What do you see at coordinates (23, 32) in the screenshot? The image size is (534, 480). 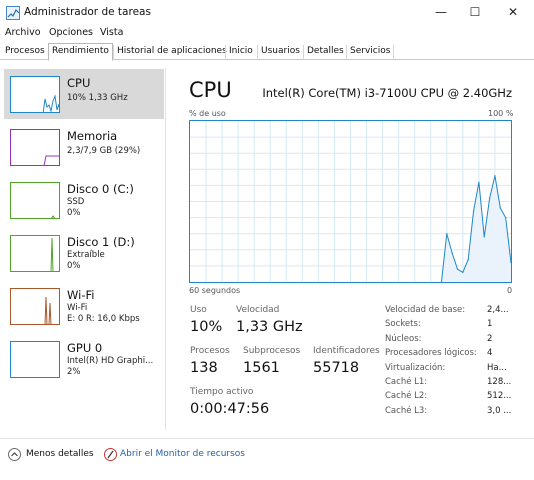 I see `menu-archivo: Archivo` at bounding box center [23, 32].